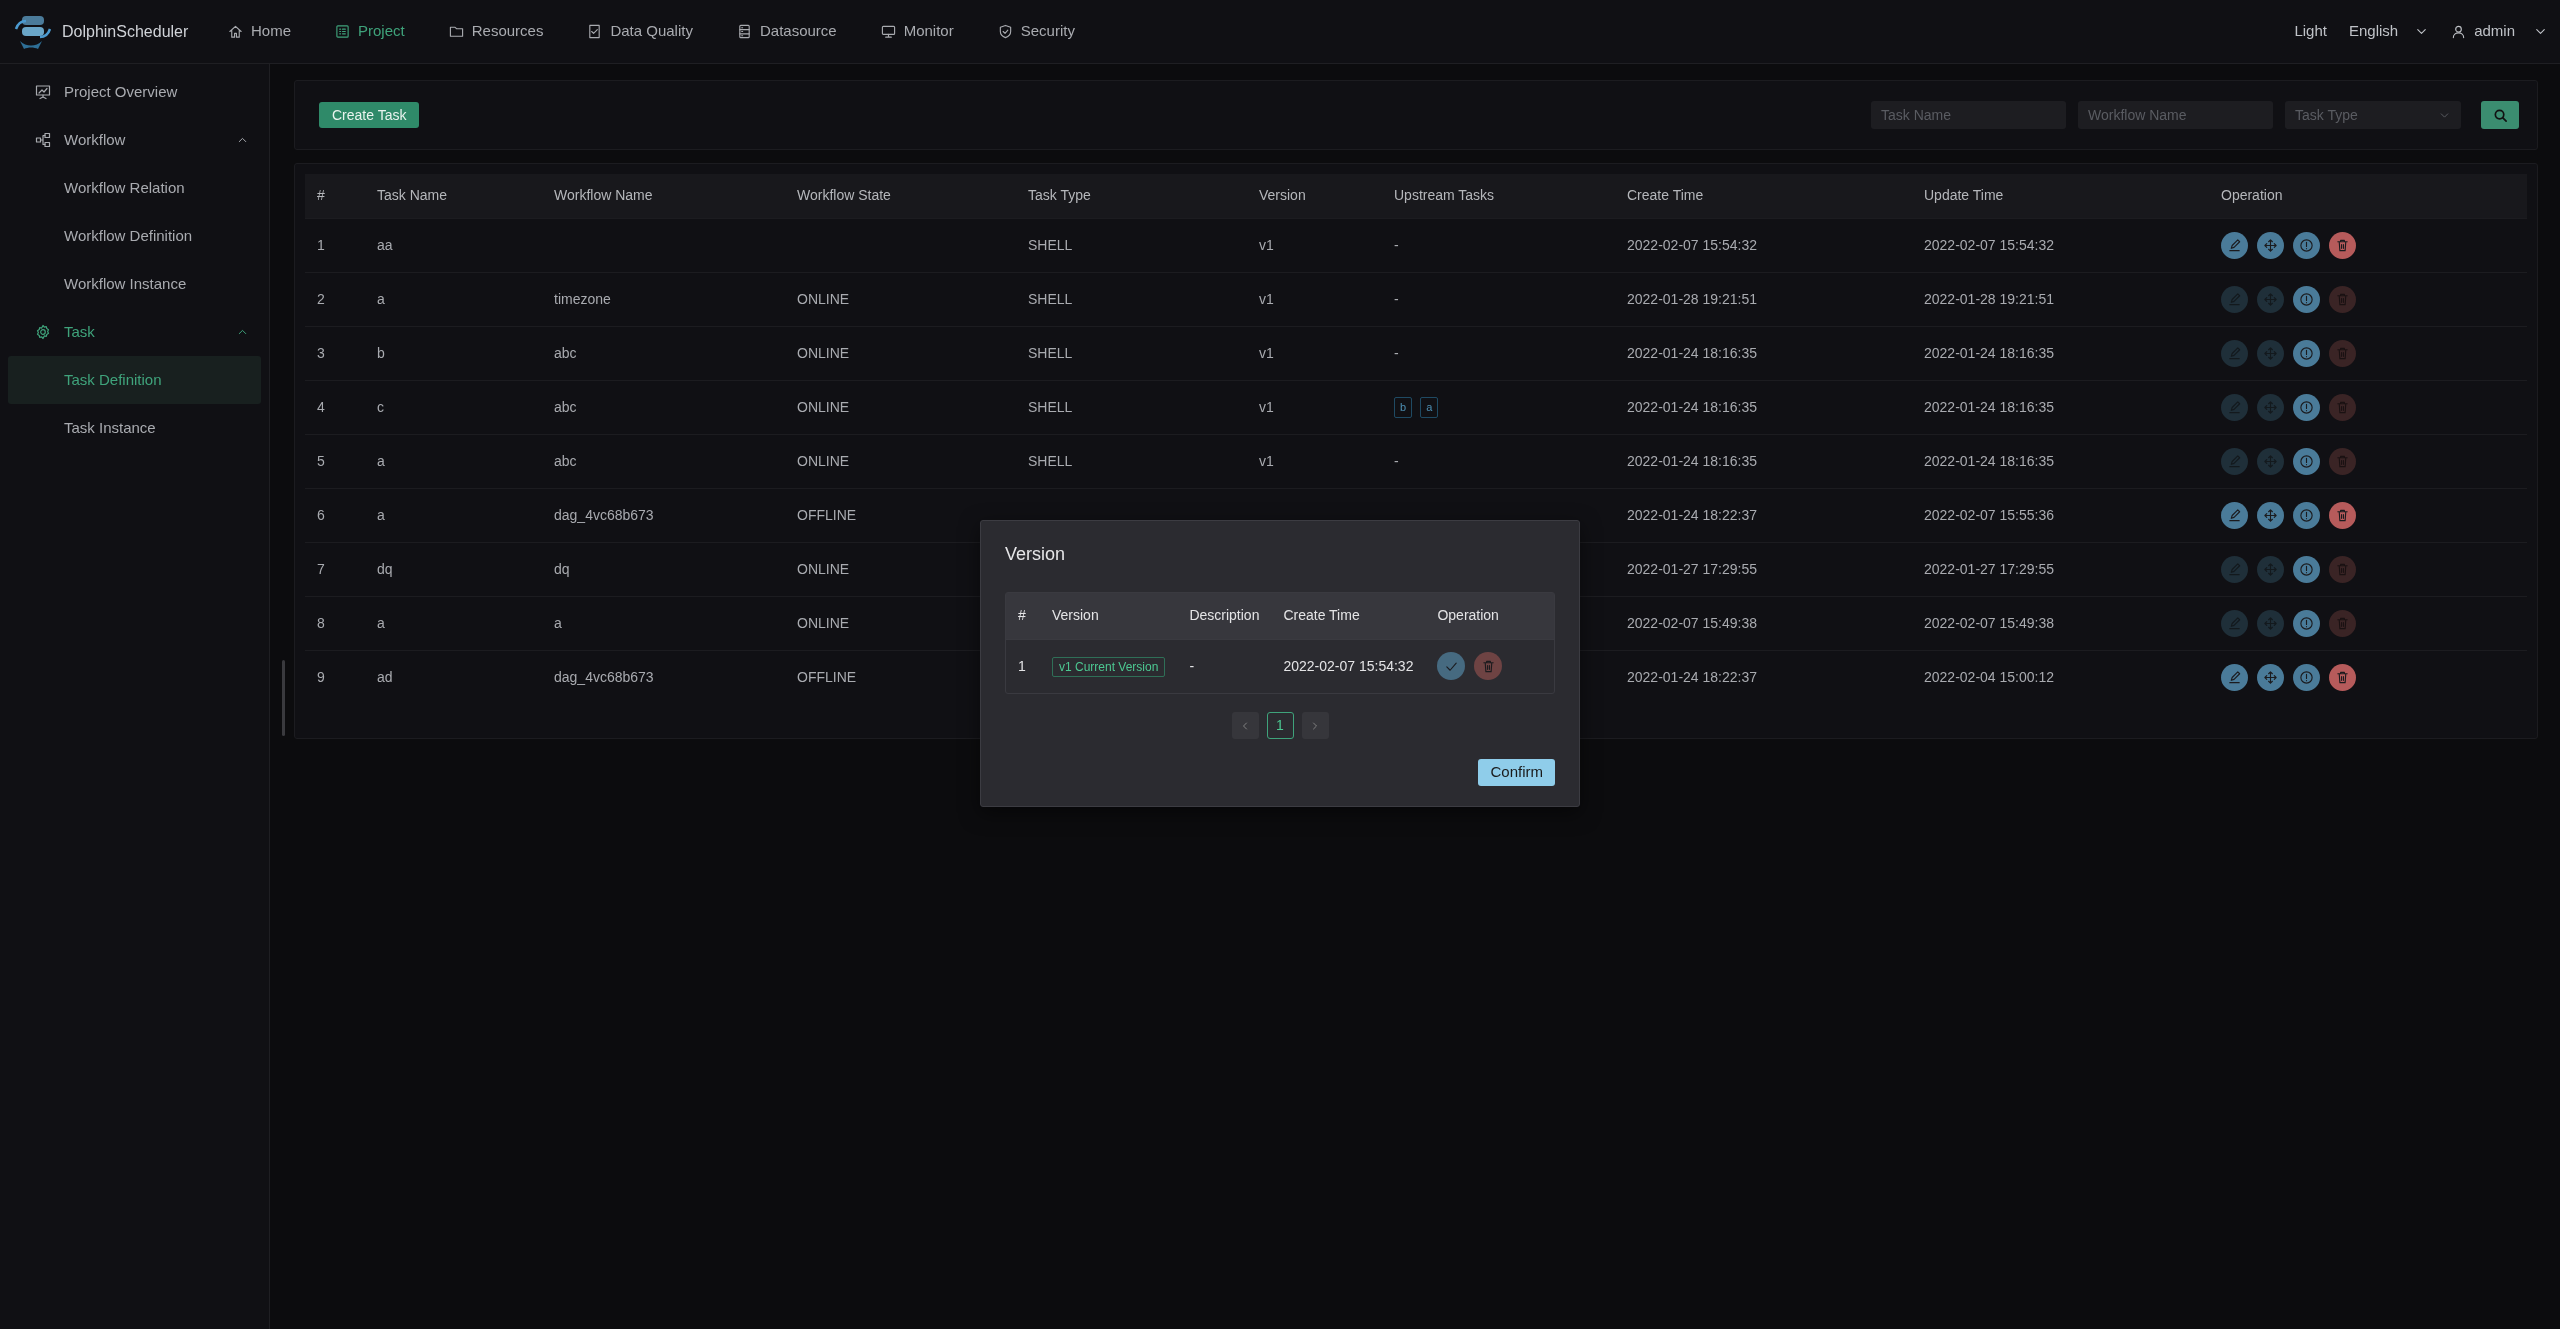 The height and width of the screenshot is (1329, 2560). What do you see at coordinates (1429, 407) in the screenshot?
I see `task-tag: a` at bounding box center [1429, 407].